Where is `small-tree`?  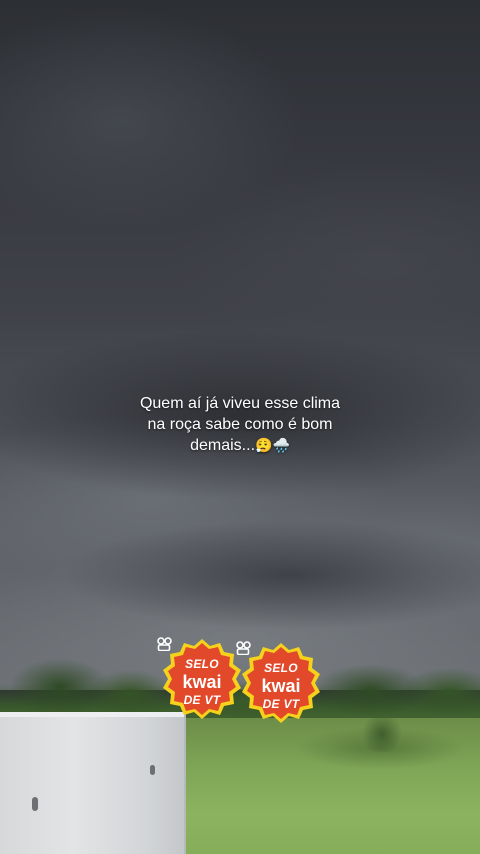
small-tree is located at coordinates (382, 732).